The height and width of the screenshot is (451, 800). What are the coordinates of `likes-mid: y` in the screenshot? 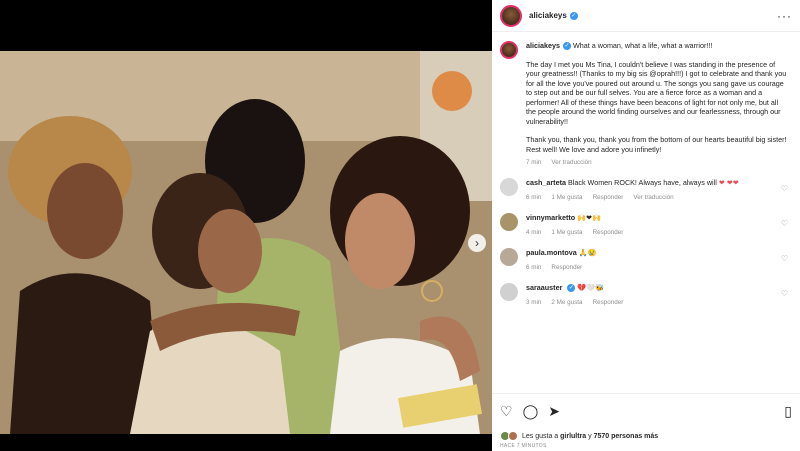 It's located at (590, 436).